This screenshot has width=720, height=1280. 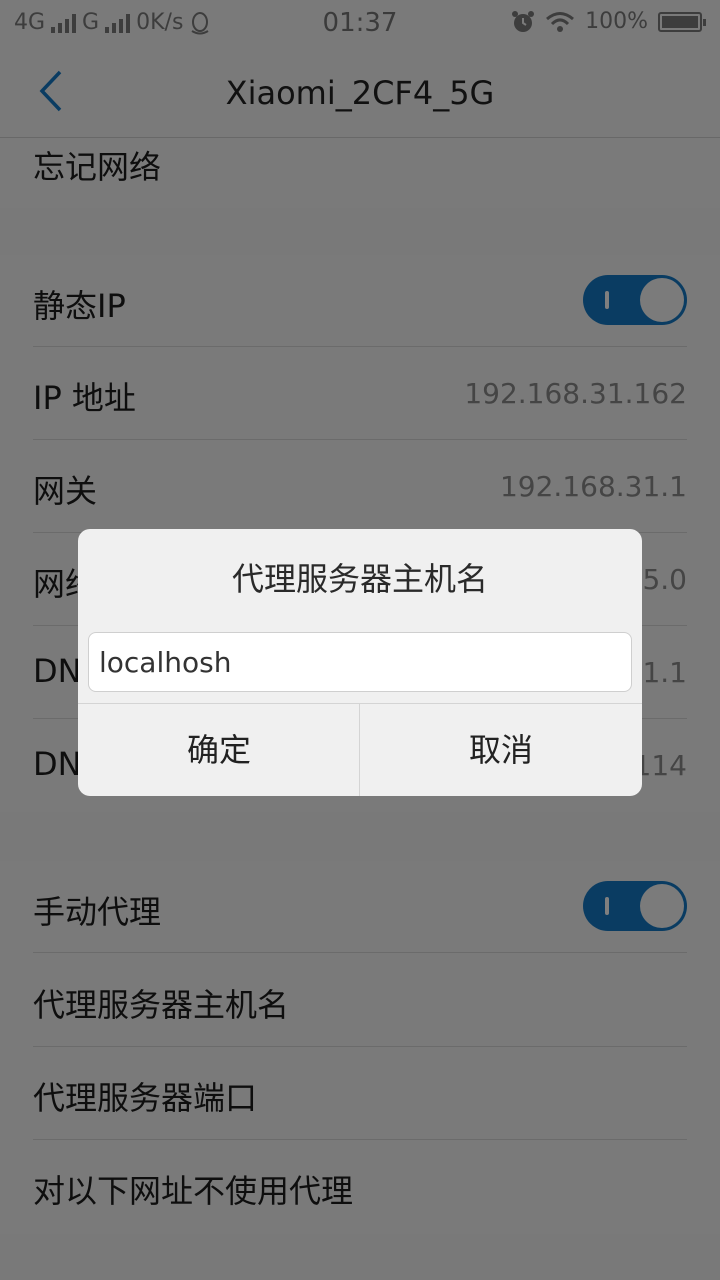 I want to click on confirm-button: 确定, so click(x=219, y=750).